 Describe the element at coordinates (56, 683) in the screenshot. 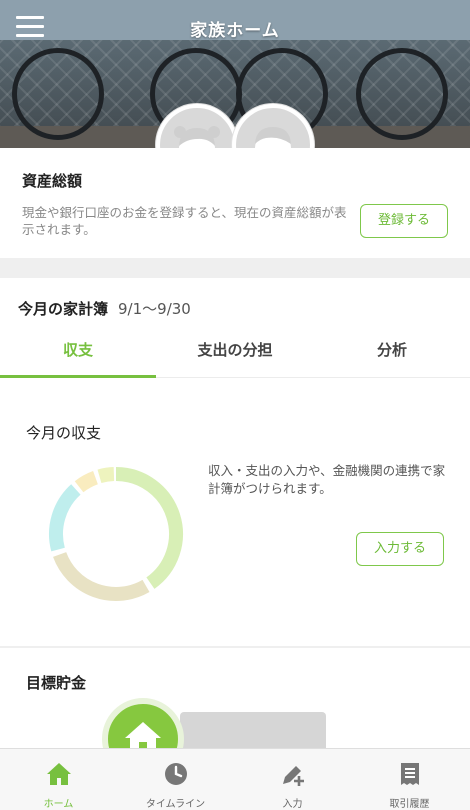

I see `savings-goal-title: 目標貯金` at that location.